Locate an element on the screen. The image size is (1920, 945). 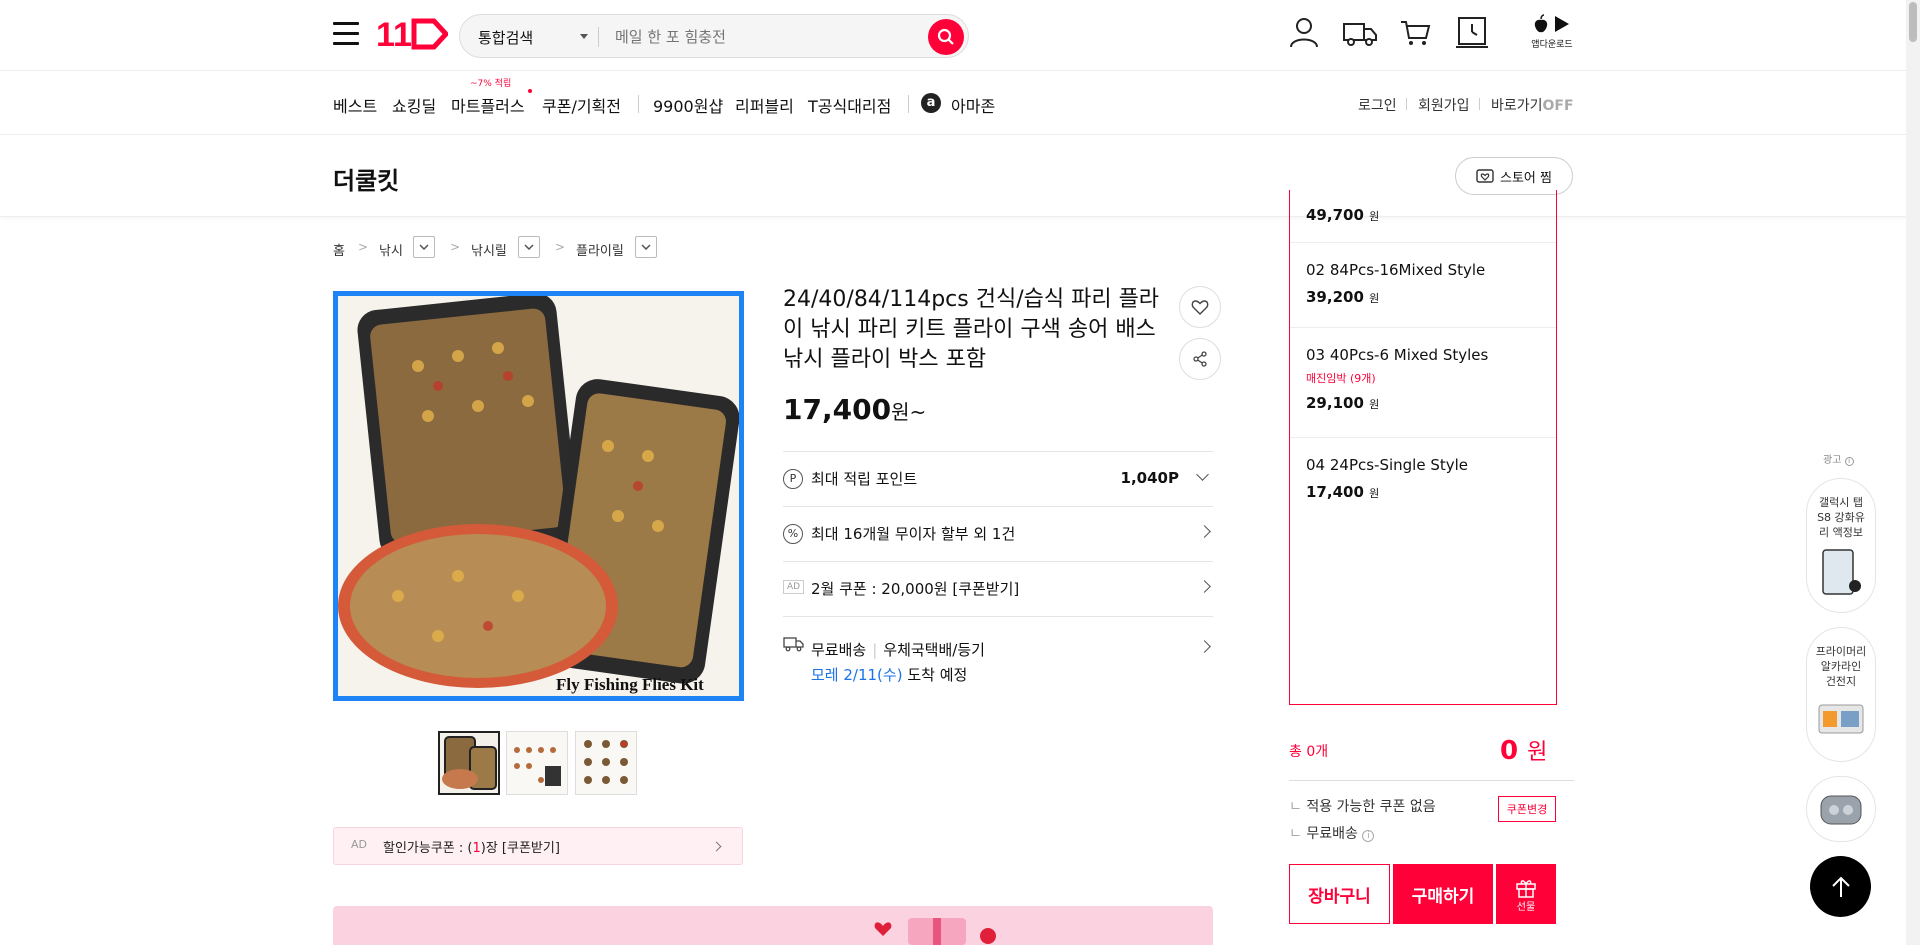
nav-best: 베스트 is located at coordinates (355, 105).